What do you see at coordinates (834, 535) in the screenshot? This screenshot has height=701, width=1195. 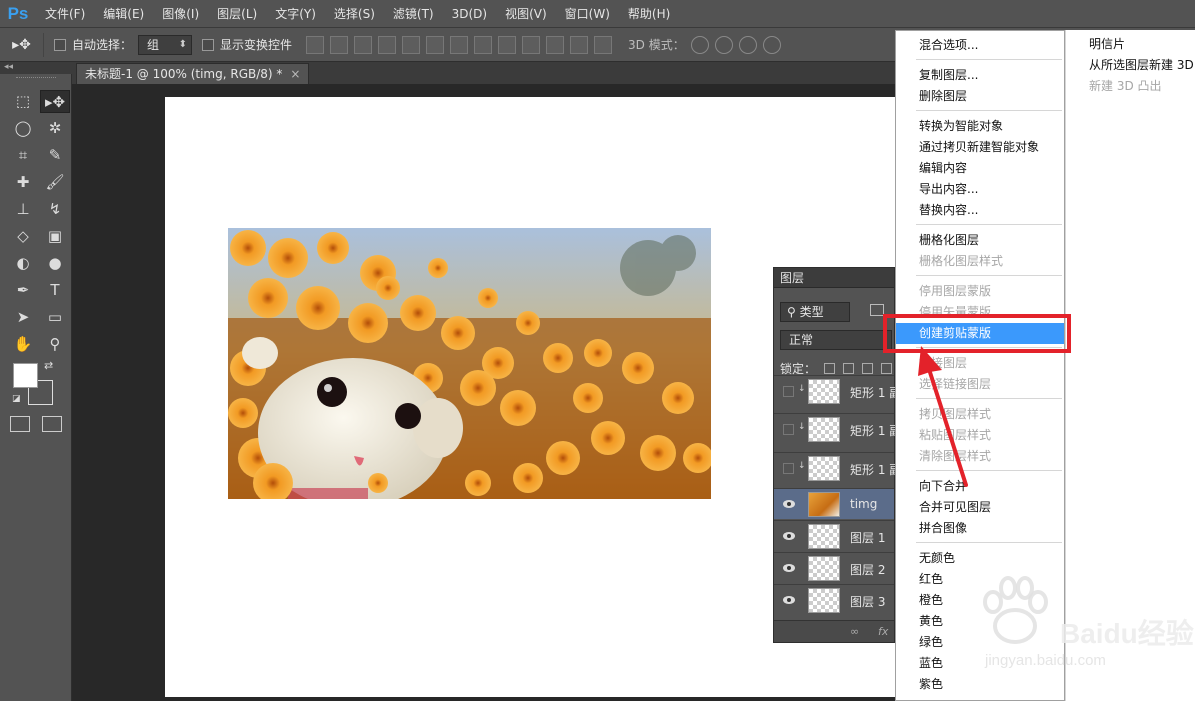 I see `layer-row: 图层 1` at bounding box center [834, 535].